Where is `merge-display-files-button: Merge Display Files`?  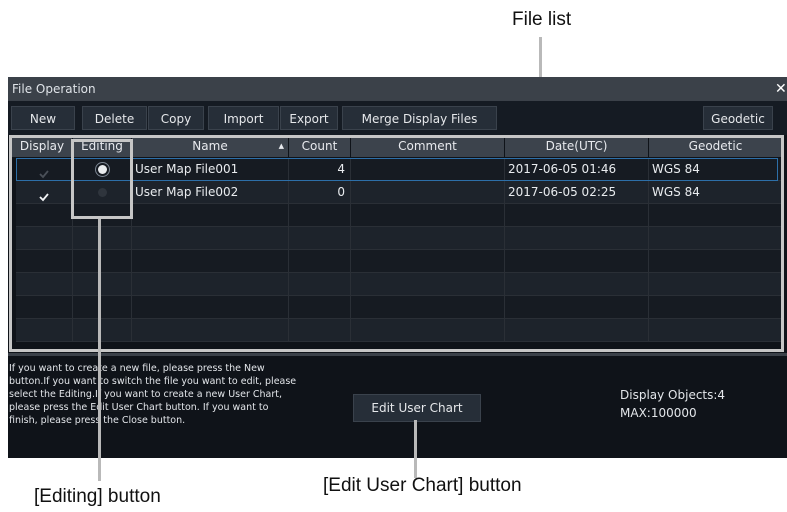
merge-display-files-button: Merge Display Files is located at coordinates (419, 118).